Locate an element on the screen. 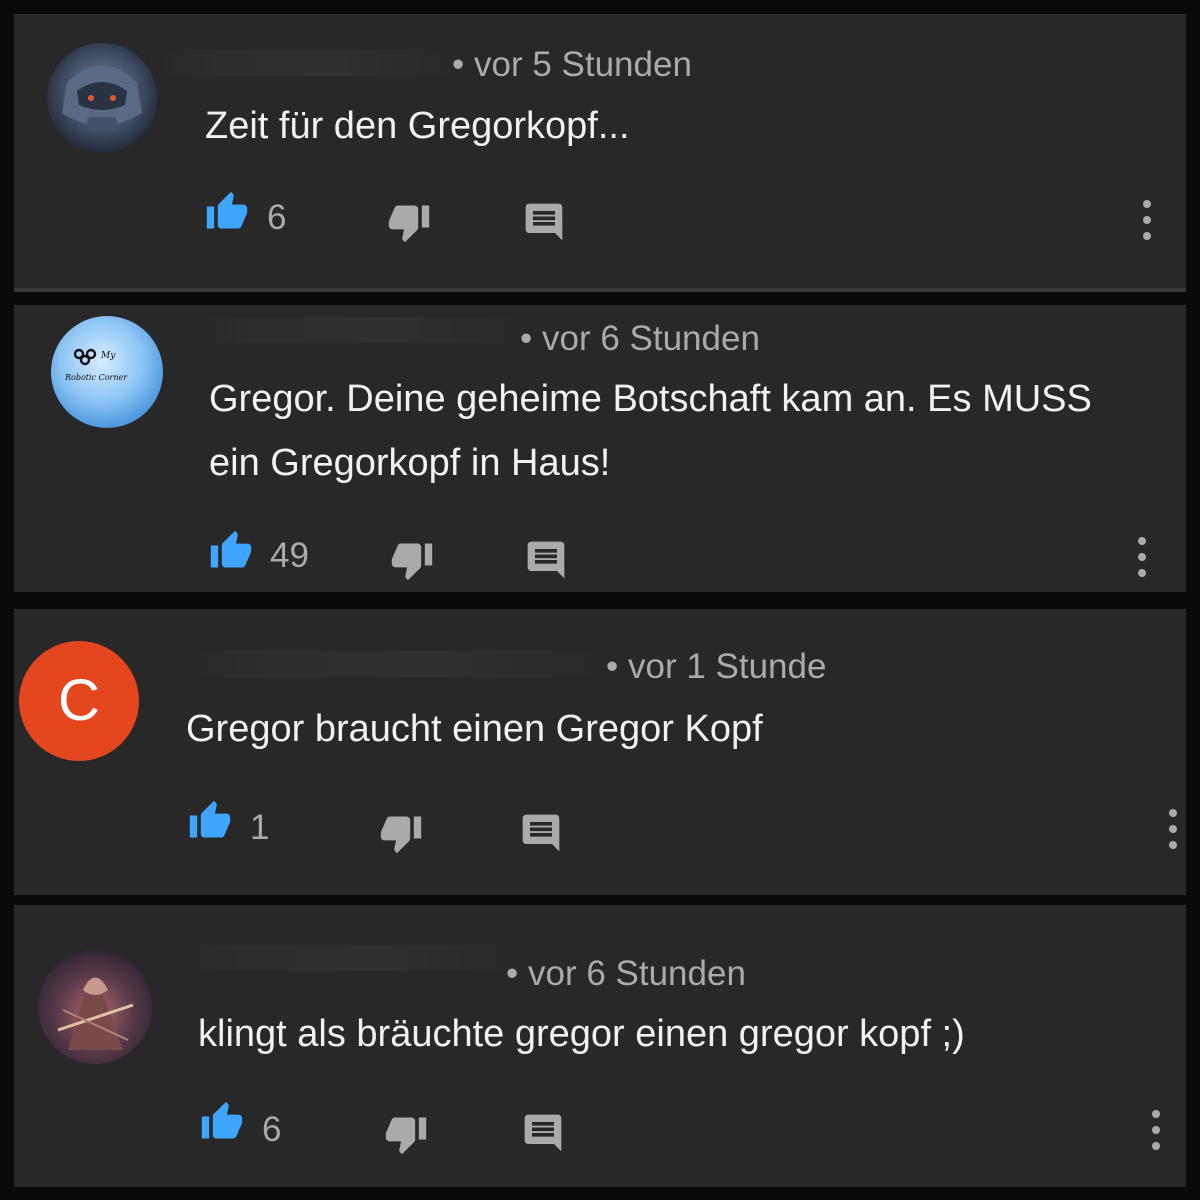  robot-avatar is located at coordinates (102, 98).